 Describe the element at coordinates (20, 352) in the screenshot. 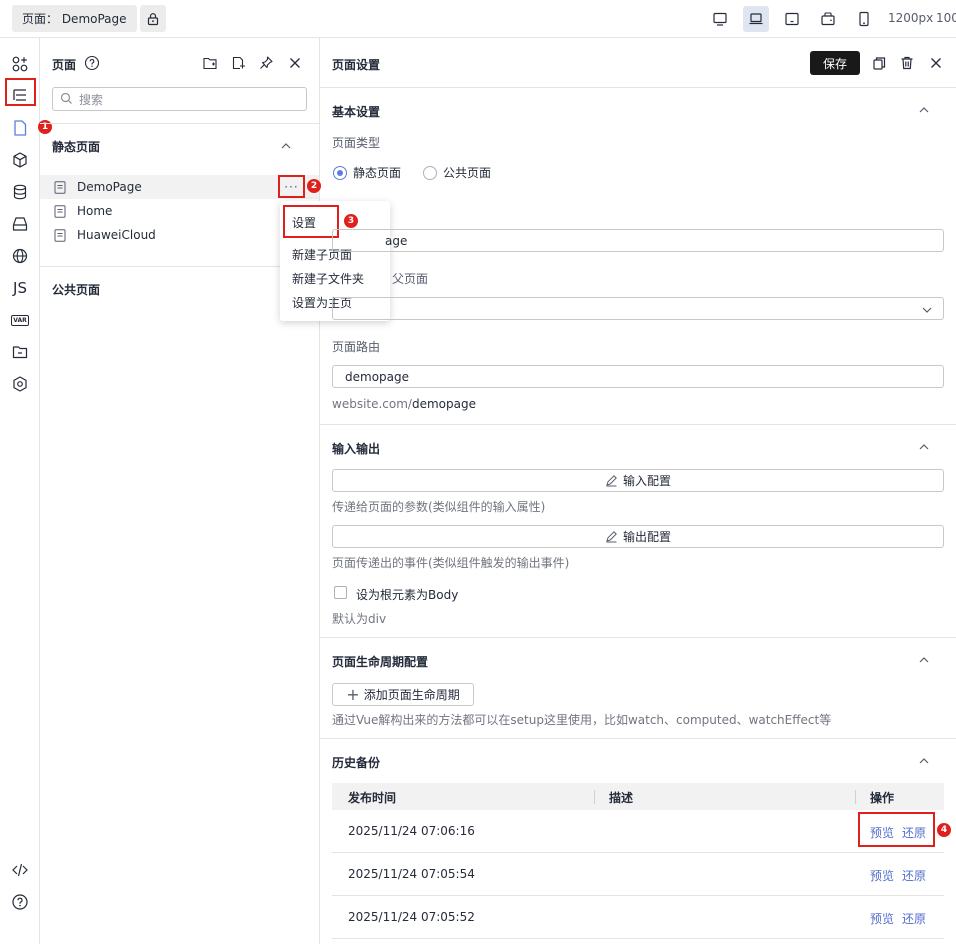

I see `folder-rail-button` at that location.